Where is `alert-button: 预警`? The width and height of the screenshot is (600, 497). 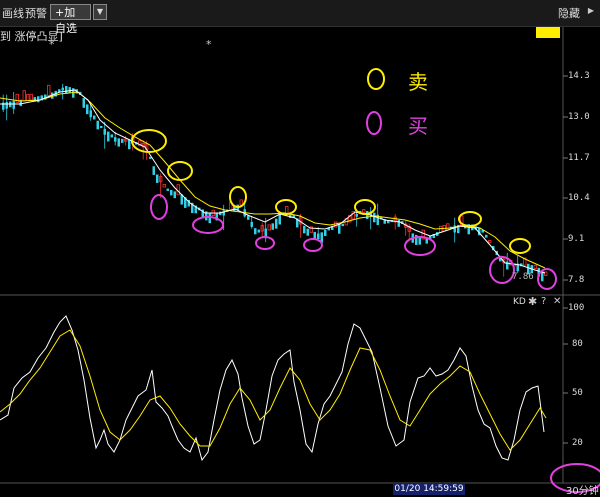
alert-button: 预警 is located at coordinates (36, 13).